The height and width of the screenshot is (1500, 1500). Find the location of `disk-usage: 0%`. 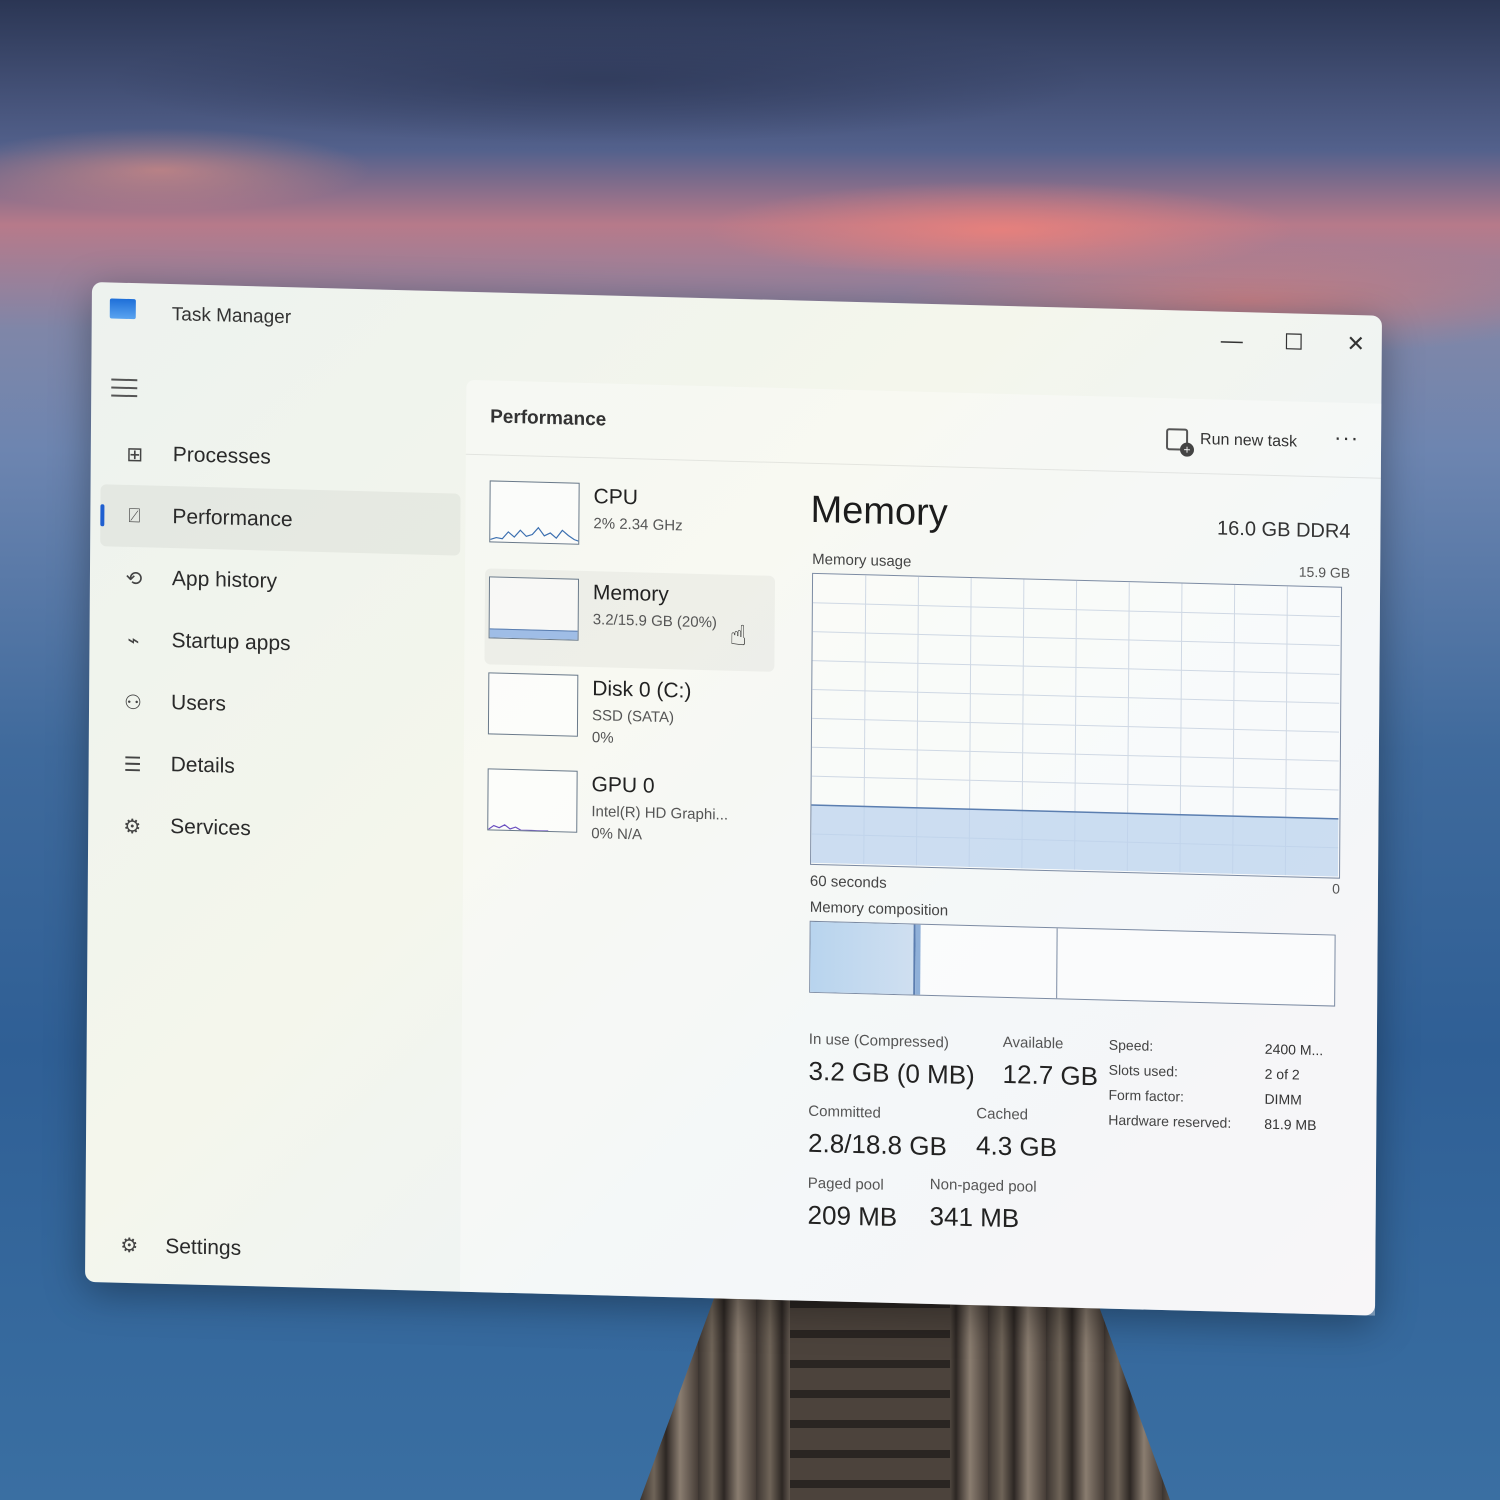

disk-usage: 0% is located at coordinates (602, 738).